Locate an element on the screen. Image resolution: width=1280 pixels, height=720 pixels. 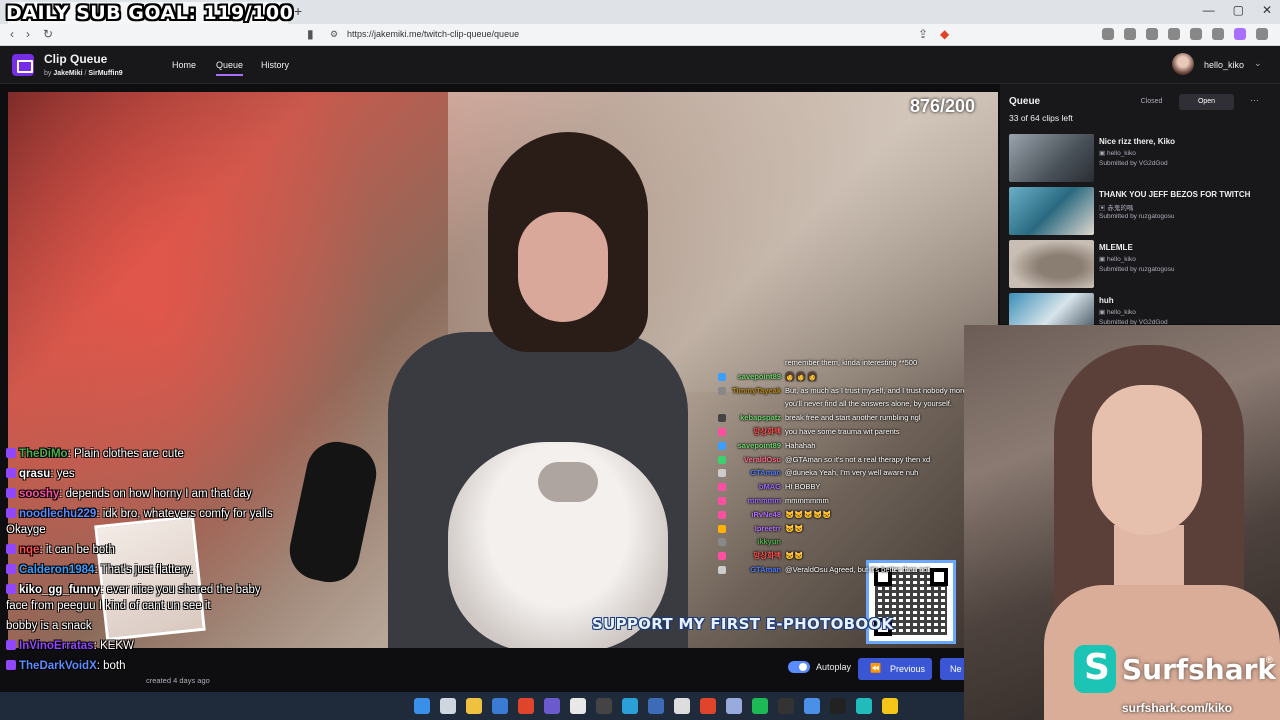
terminal-icon is located at coordinates (838, 706).